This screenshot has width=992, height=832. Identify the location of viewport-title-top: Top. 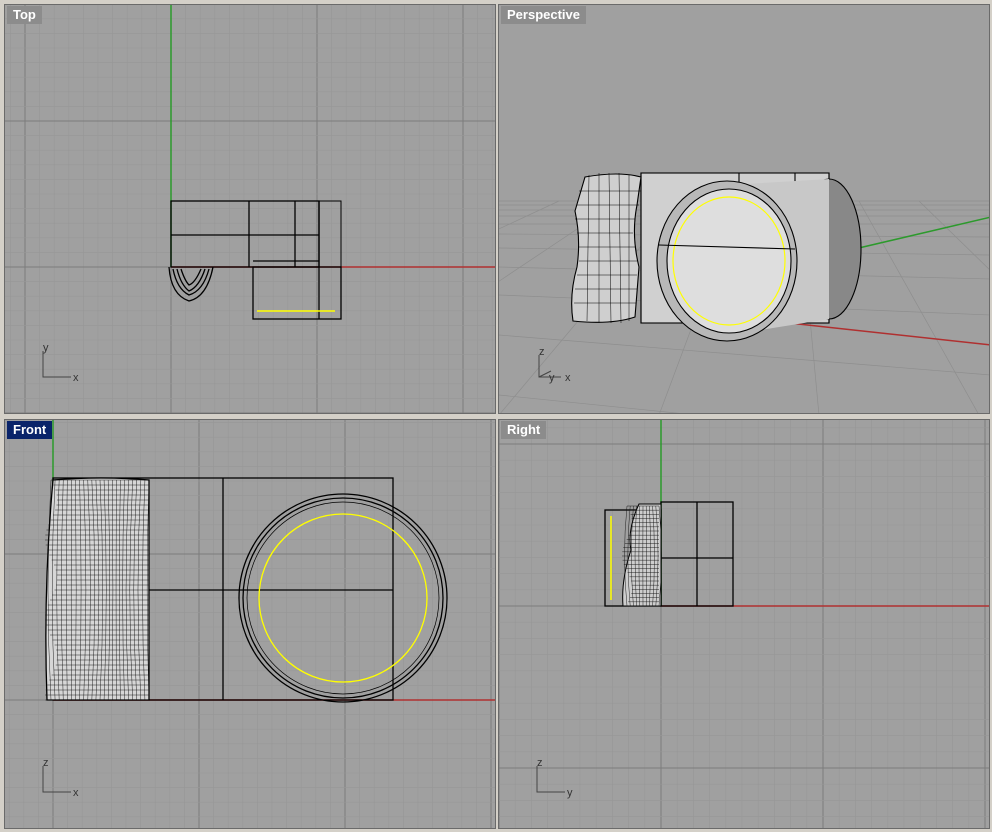
(24, 15).